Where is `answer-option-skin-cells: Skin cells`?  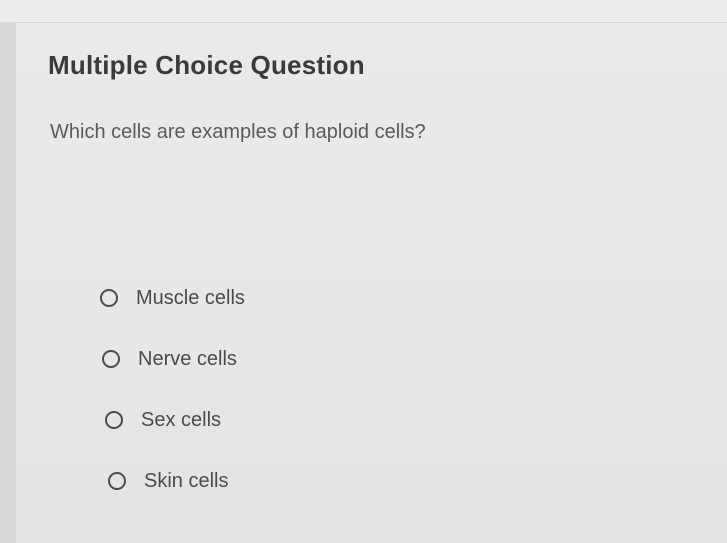 answer-option-skin-cells: Skin cells is located at coordinates (176, 481).